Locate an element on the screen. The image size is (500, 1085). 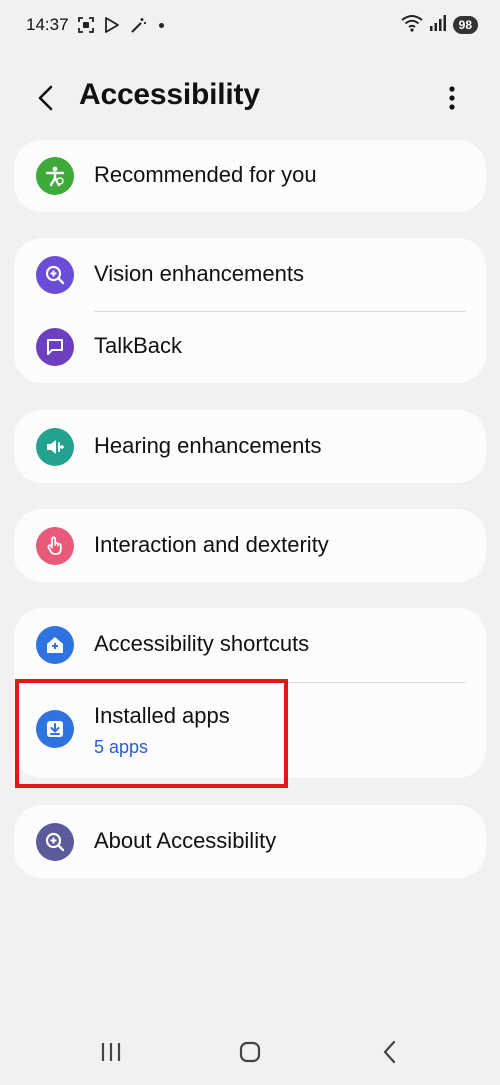
accessibility-person-icon is located at coordinates (55, 176).